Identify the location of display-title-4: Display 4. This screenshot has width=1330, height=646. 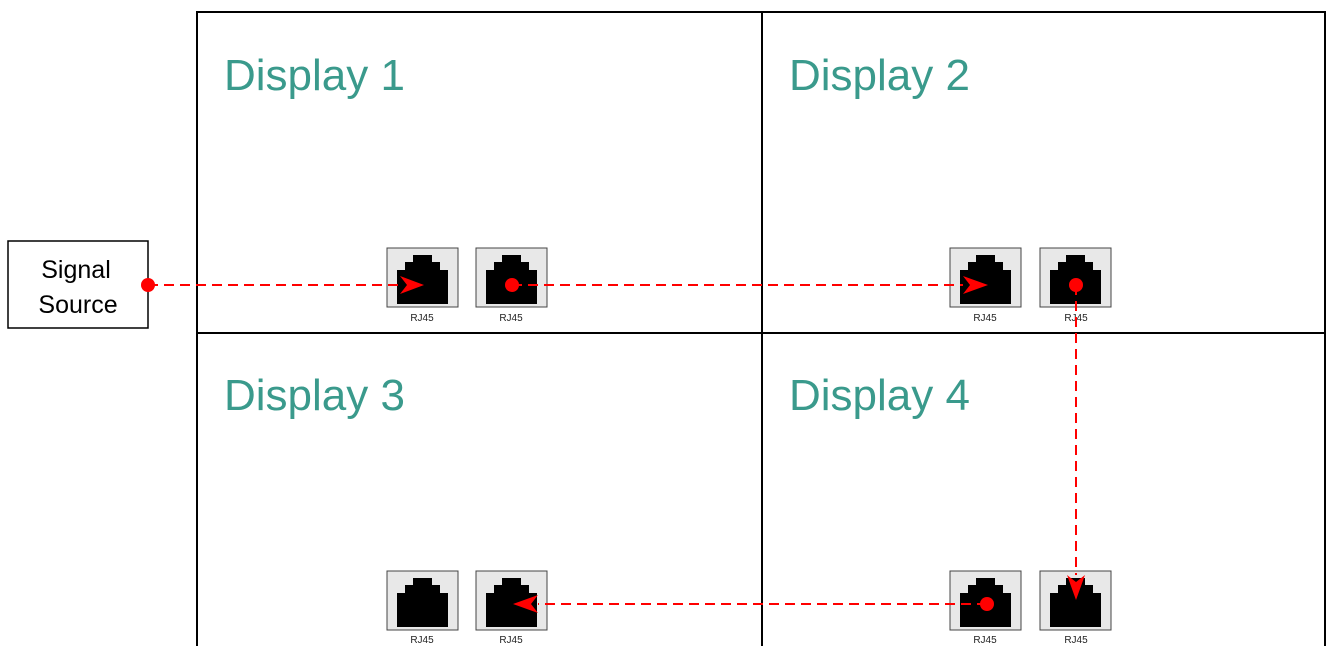
(879, 395).